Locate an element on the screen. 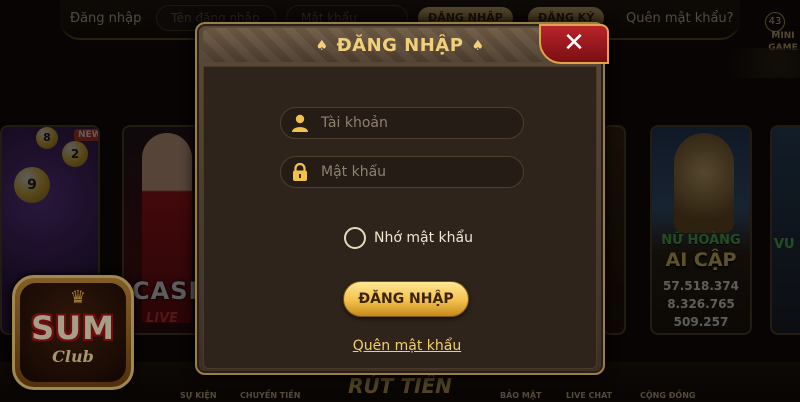 This screenshot has height=402, width=800. remember-password-checkbox is located at coordinates (355, 238).